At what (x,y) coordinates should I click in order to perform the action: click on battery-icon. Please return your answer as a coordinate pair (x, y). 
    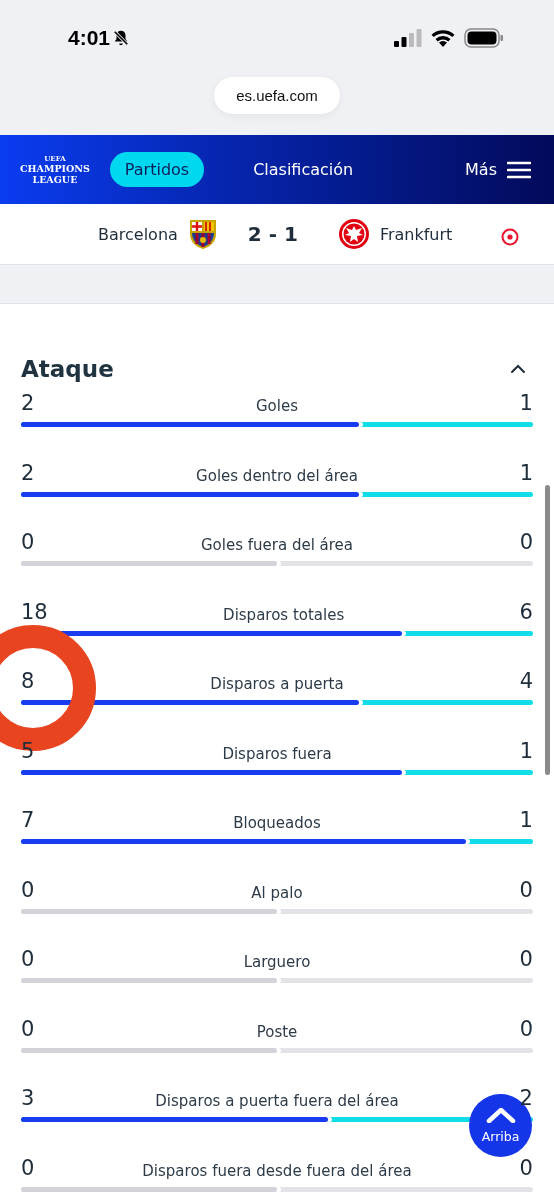
    Looking at the image, I should click on (484, 37).